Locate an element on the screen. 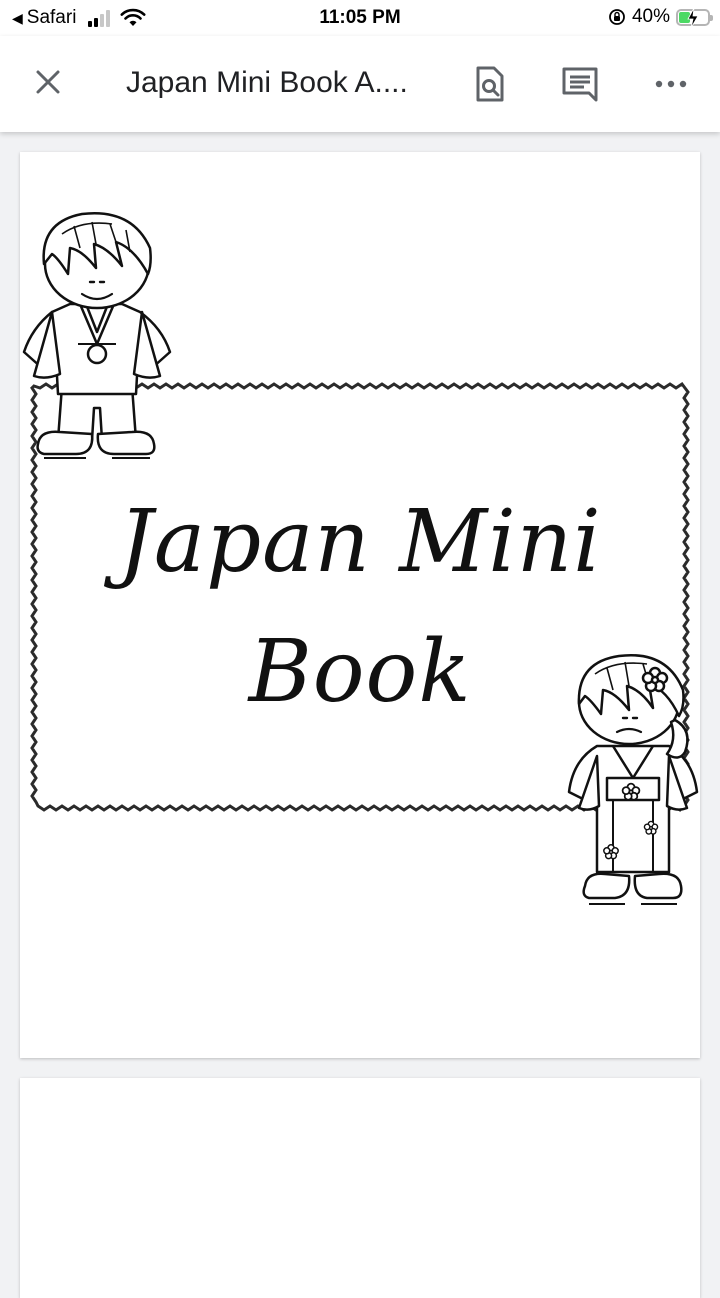 This screenshot has width=720, height=1298. find-in-page-icon is located at coordinates (490, 84).